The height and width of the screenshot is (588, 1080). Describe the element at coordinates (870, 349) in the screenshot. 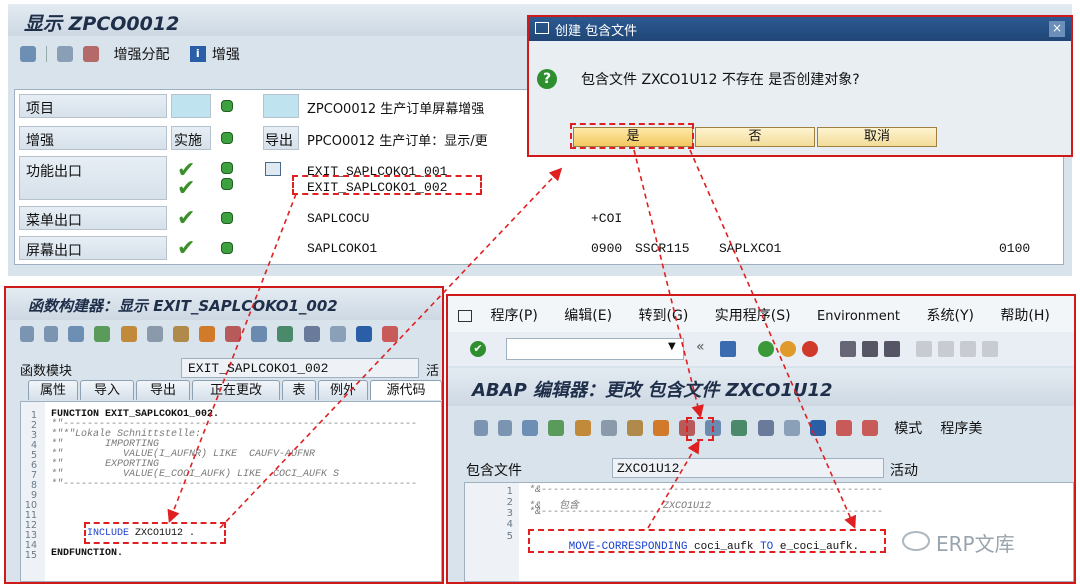

I see `find-icon` at that location.